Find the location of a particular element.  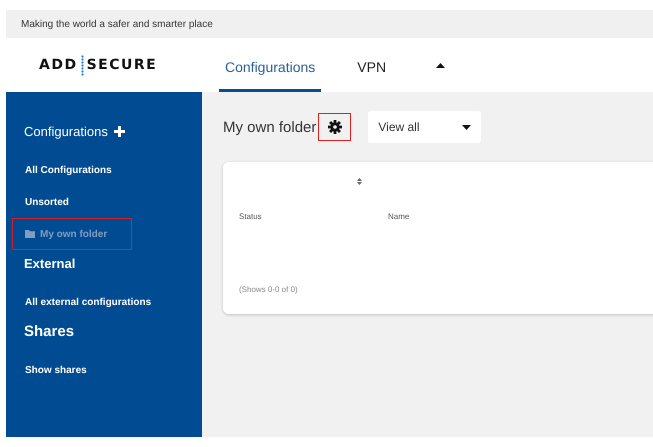

logo-text: ADD is located at coordinates (58, 65).